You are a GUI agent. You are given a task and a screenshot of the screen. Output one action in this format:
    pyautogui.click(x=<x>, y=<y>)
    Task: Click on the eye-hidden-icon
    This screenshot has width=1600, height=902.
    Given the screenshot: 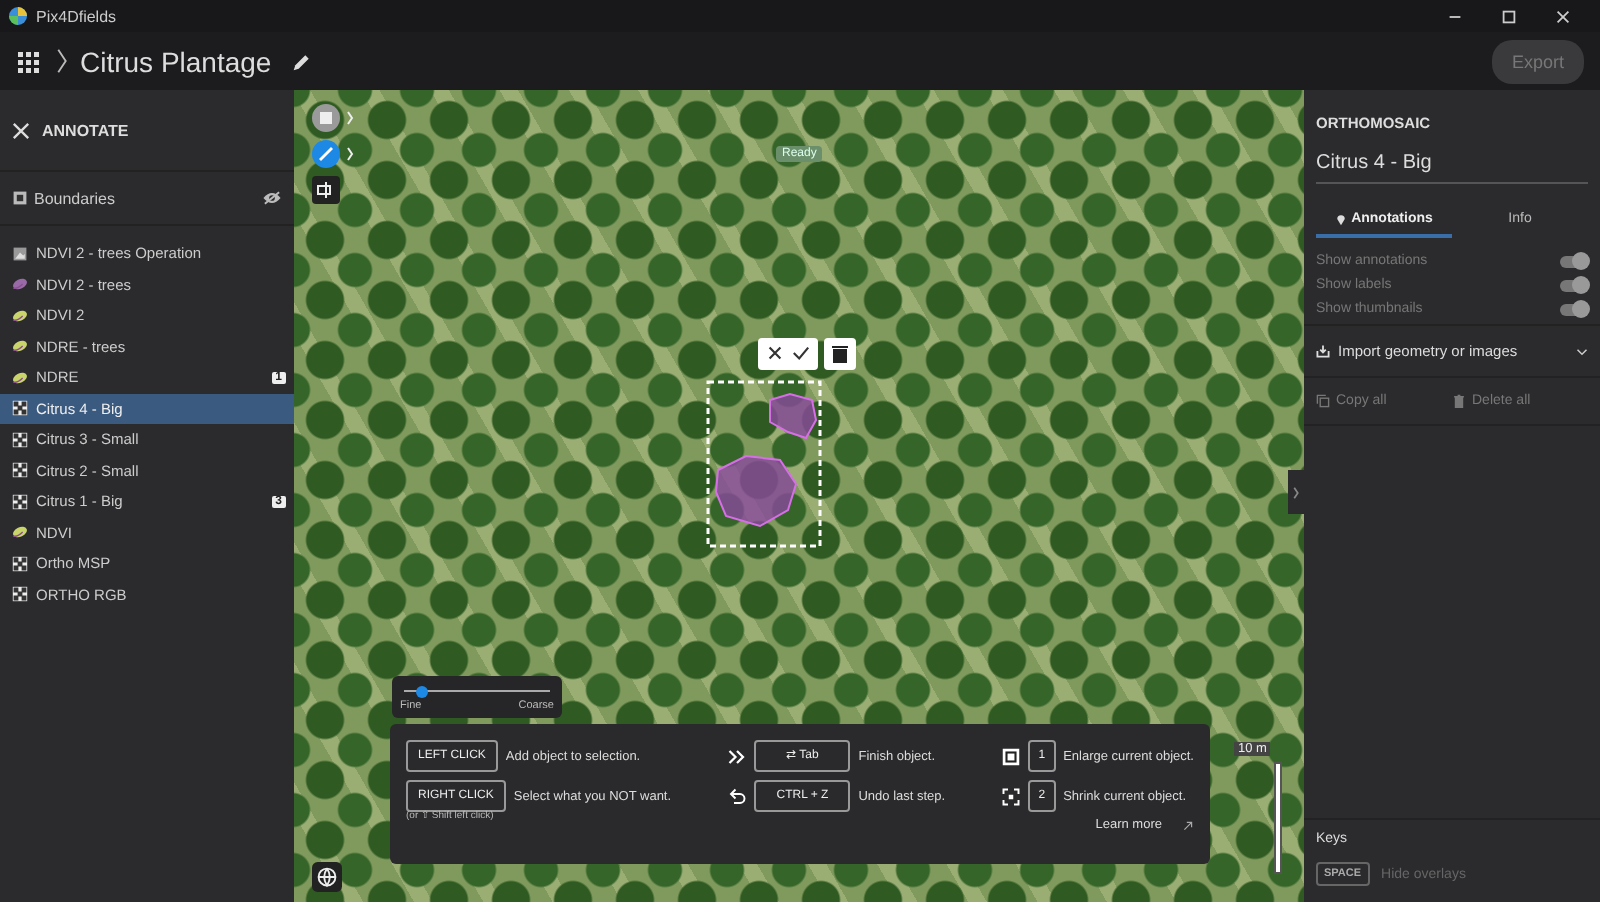 What is the action you would take?
    pyautogui.click(x=272, y=198)
    